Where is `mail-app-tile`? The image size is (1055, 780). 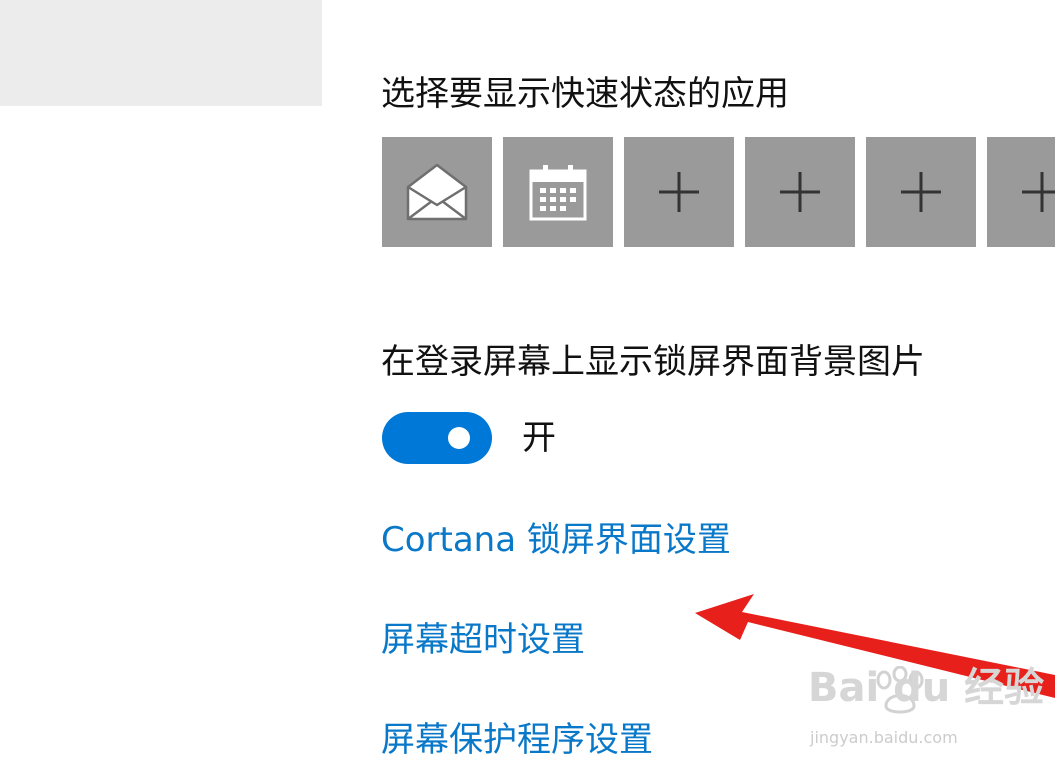 mail-app-tile is located at coordinates (437, 192).